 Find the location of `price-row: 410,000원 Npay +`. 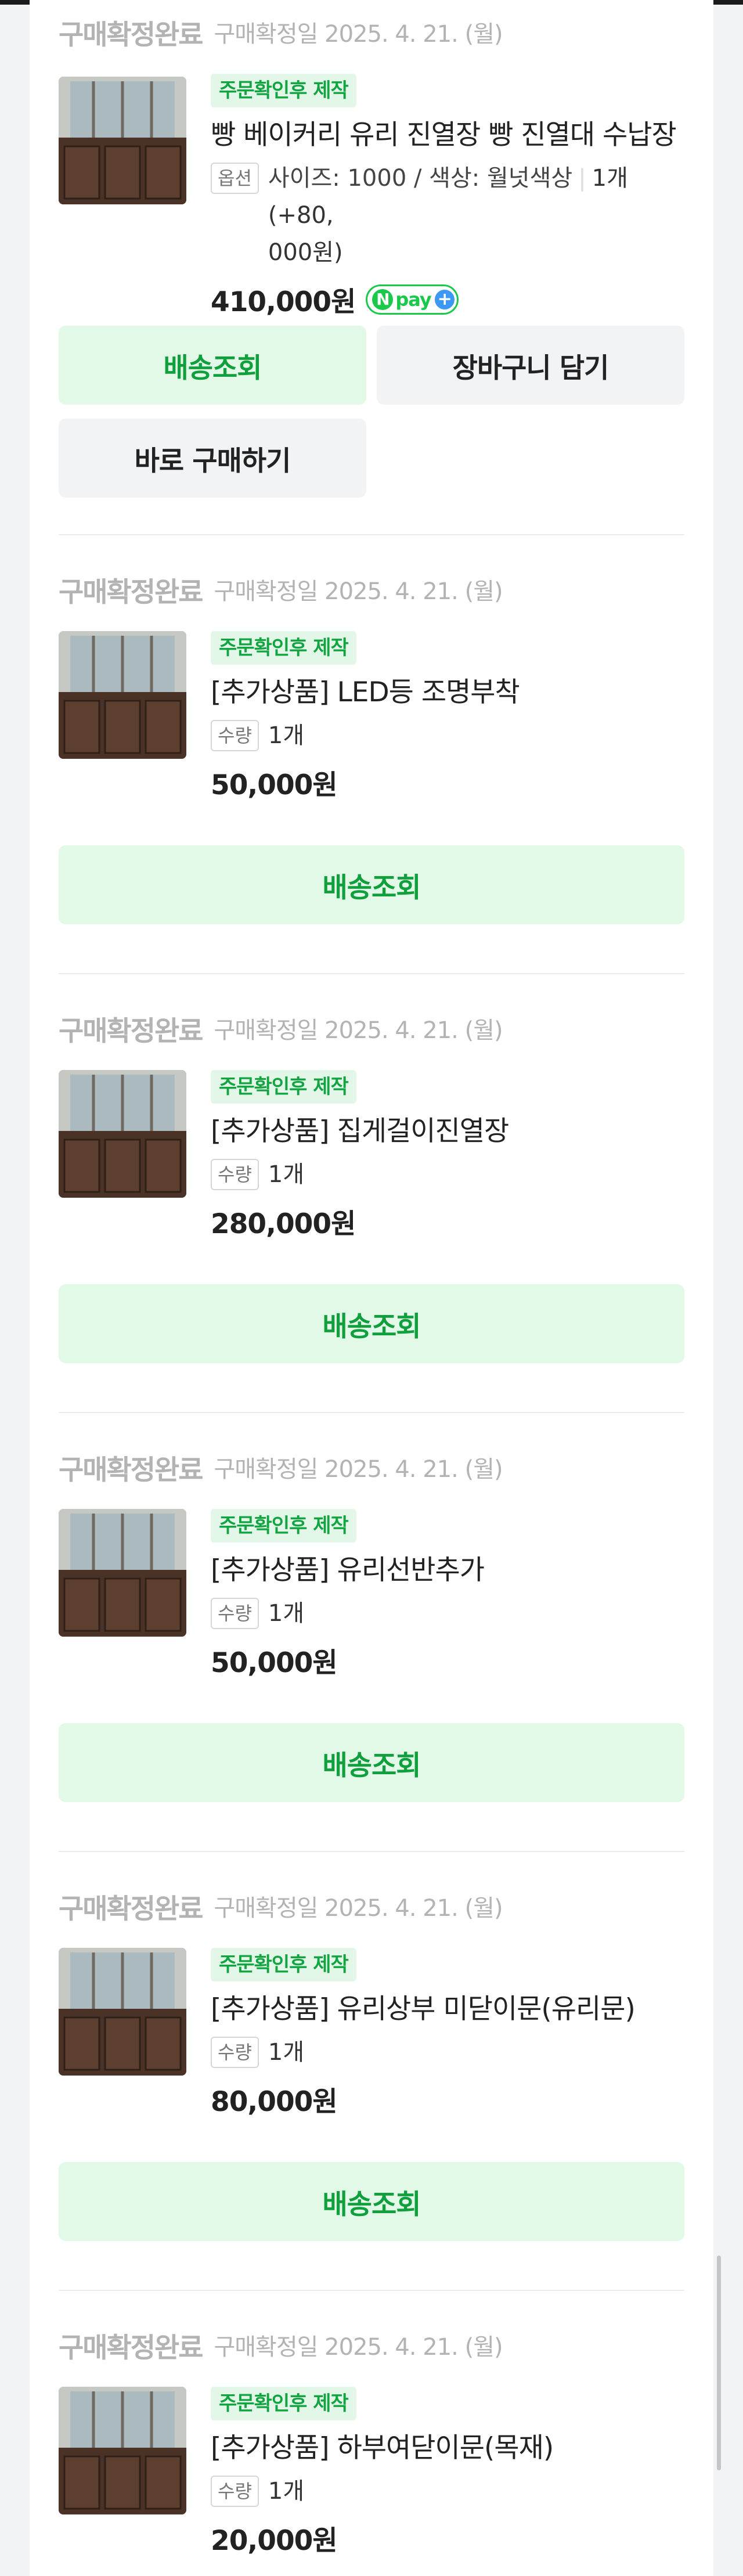

price-row: 410,000원 Npay + is located at coordinates (447, 299).